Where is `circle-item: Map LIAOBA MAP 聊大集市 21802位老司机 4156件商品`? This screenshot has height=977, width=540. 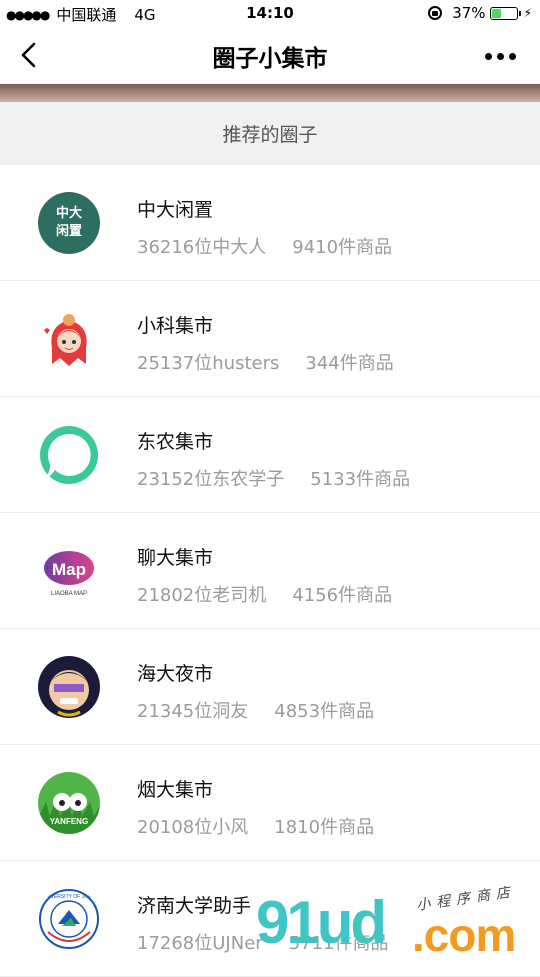
circle-item: Map LIAOBA MAP 聊大集市 21802位老司机 4156件商品 is located at coordinates (270, 571).